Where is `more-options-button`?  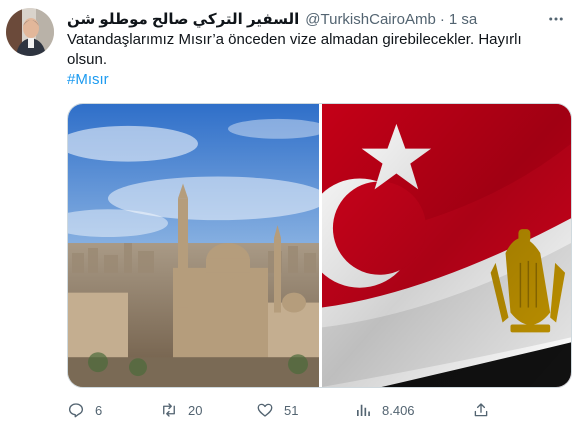 more-options-button is located at coordinates (556, 19).